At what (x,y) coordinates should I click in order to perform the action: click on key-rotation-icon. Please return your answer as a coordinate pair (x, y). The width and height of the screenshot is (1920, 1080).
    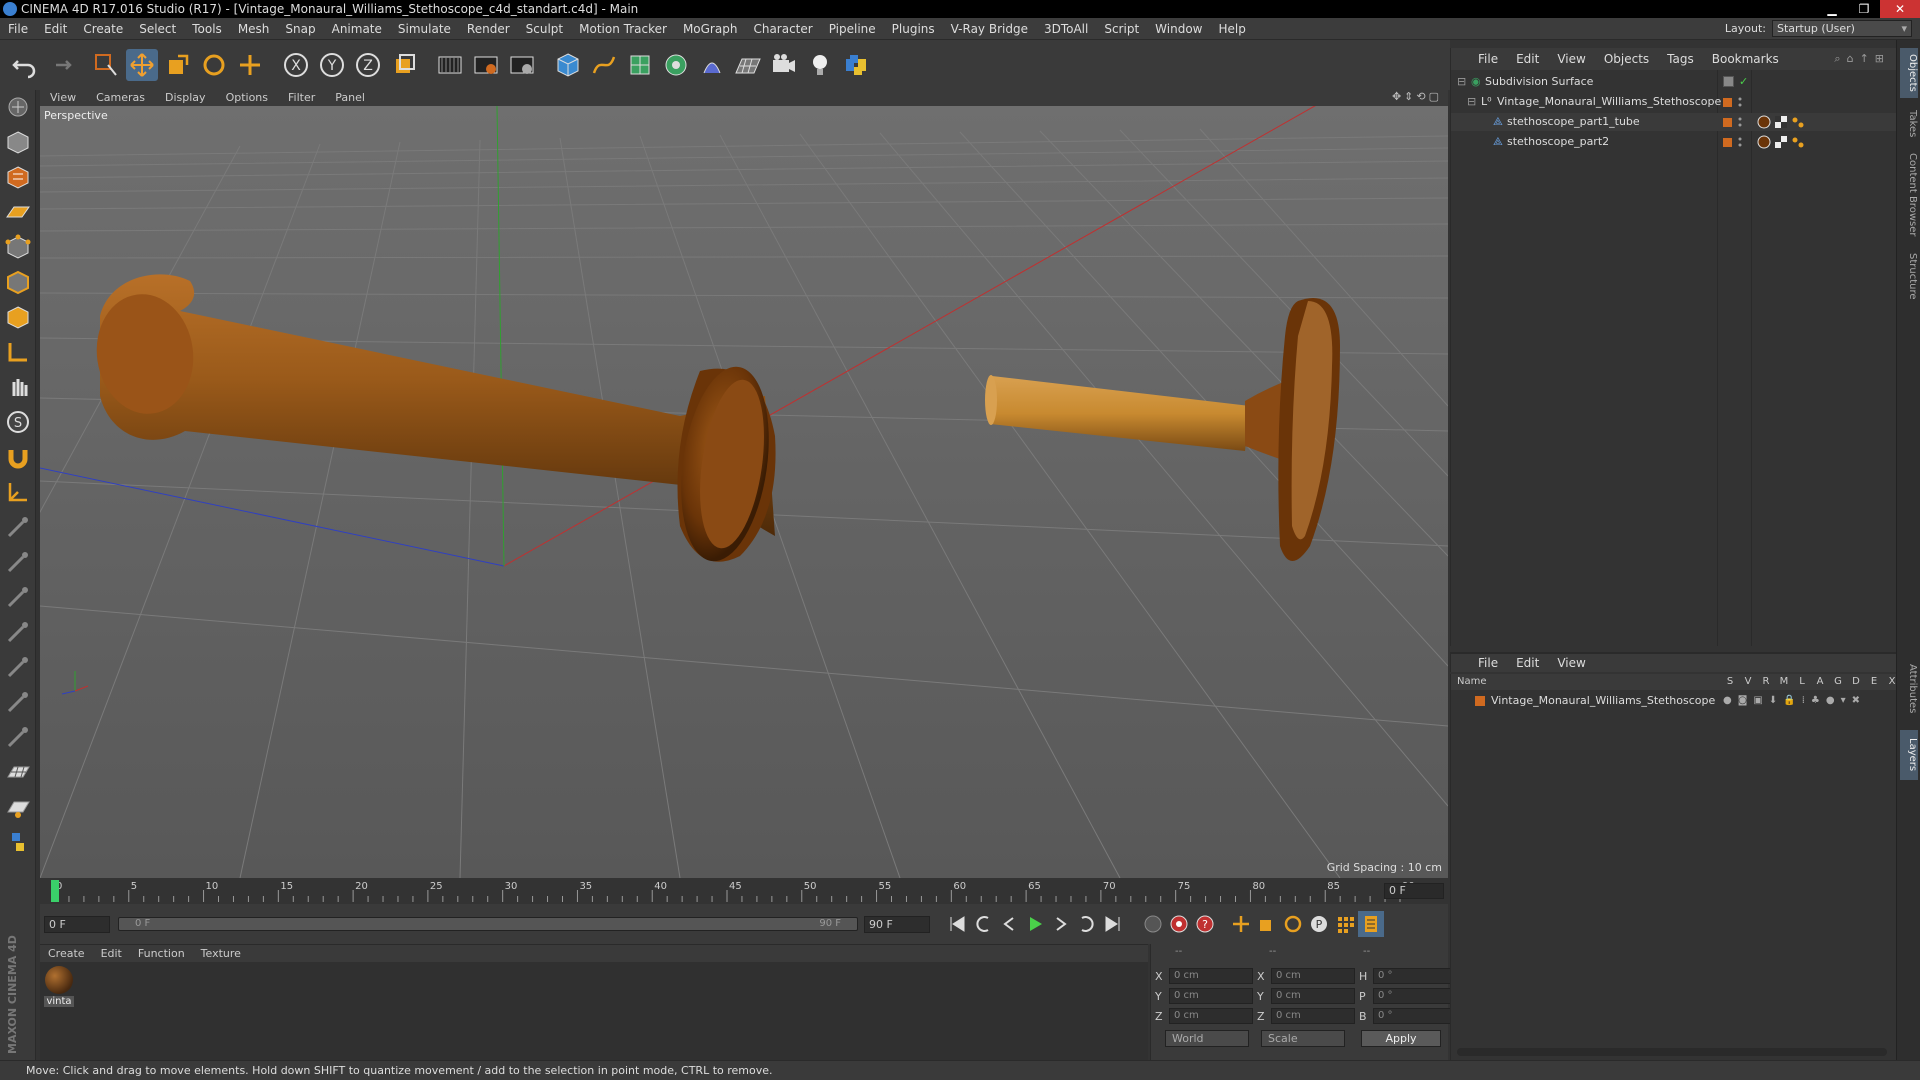
    Looking at the image, I should click on (1293, 924).